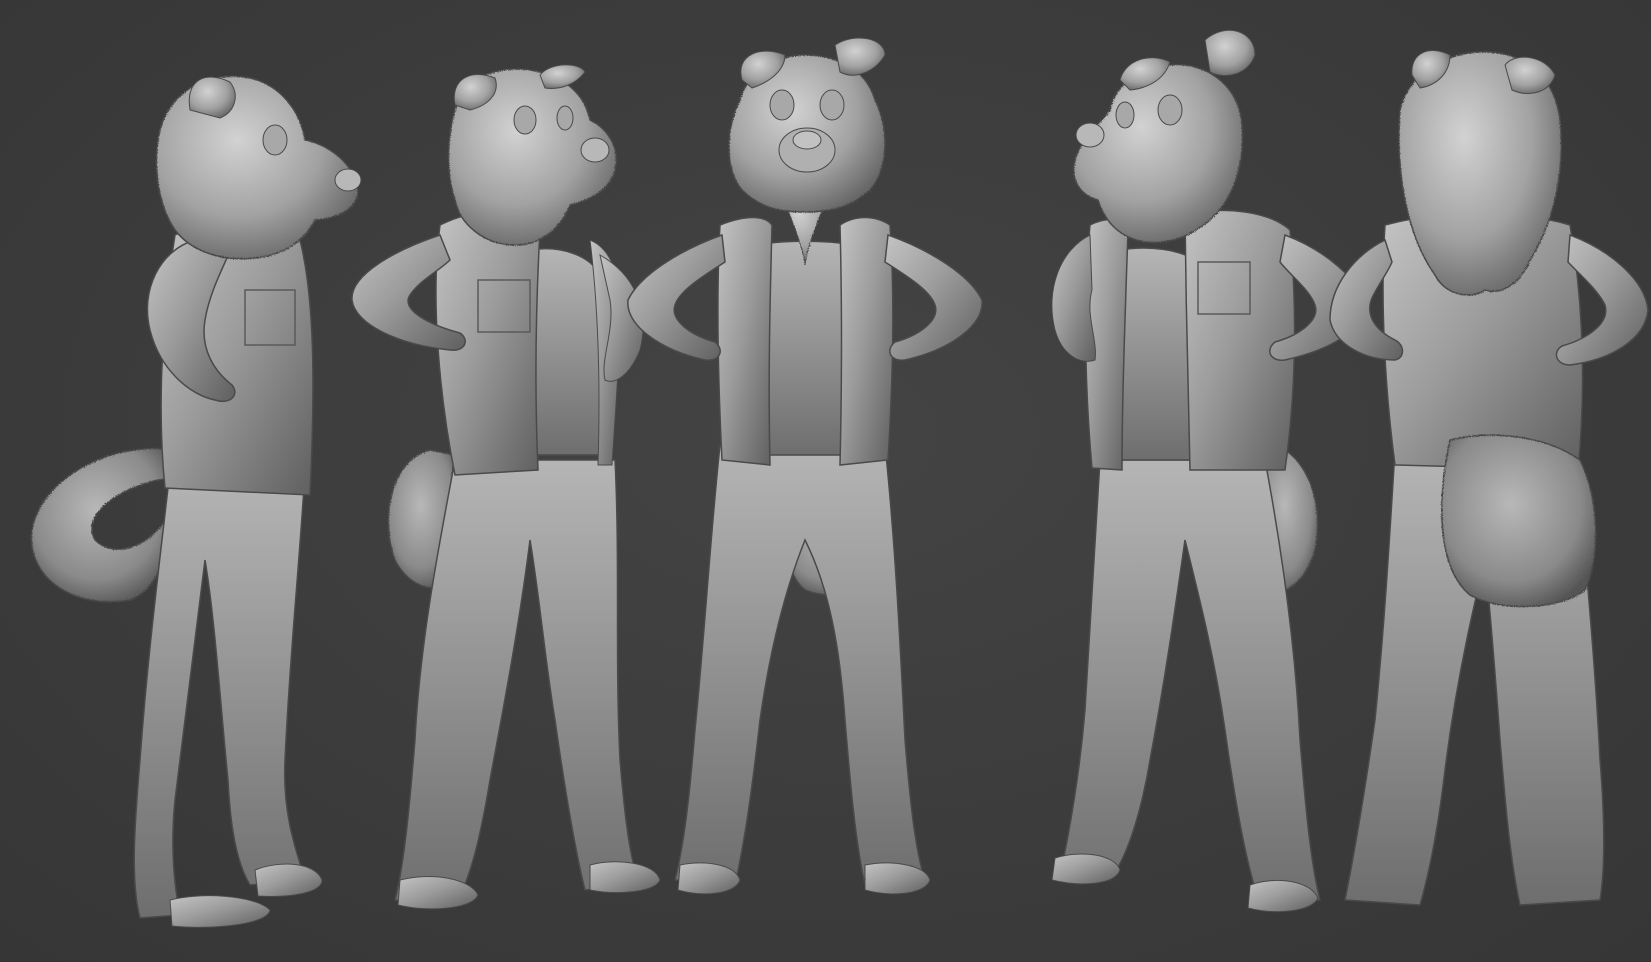 The height and width of the screenshot is (962, 1651). I want to click on ear, so click(212, 97).